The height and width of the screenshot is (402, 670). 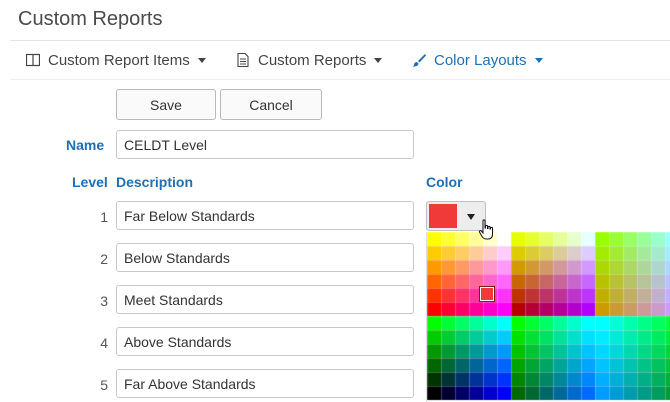 I want to click on name-field: CELDT Level, so click(x=265, y=144).